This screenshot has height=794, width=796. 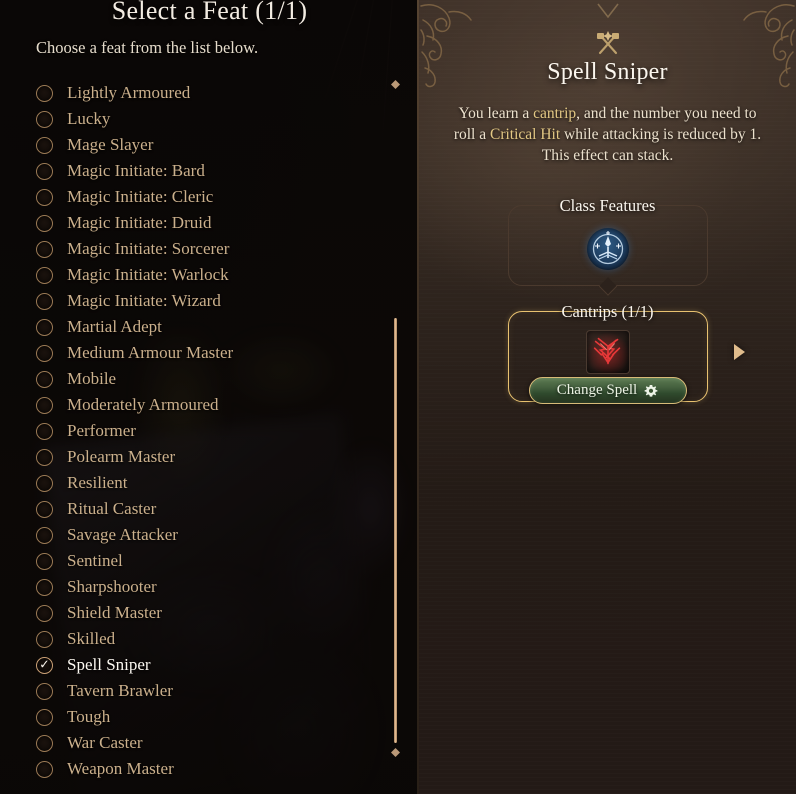 I want to click on scroll-down-arrow-icon, so click(x=395, y=752).